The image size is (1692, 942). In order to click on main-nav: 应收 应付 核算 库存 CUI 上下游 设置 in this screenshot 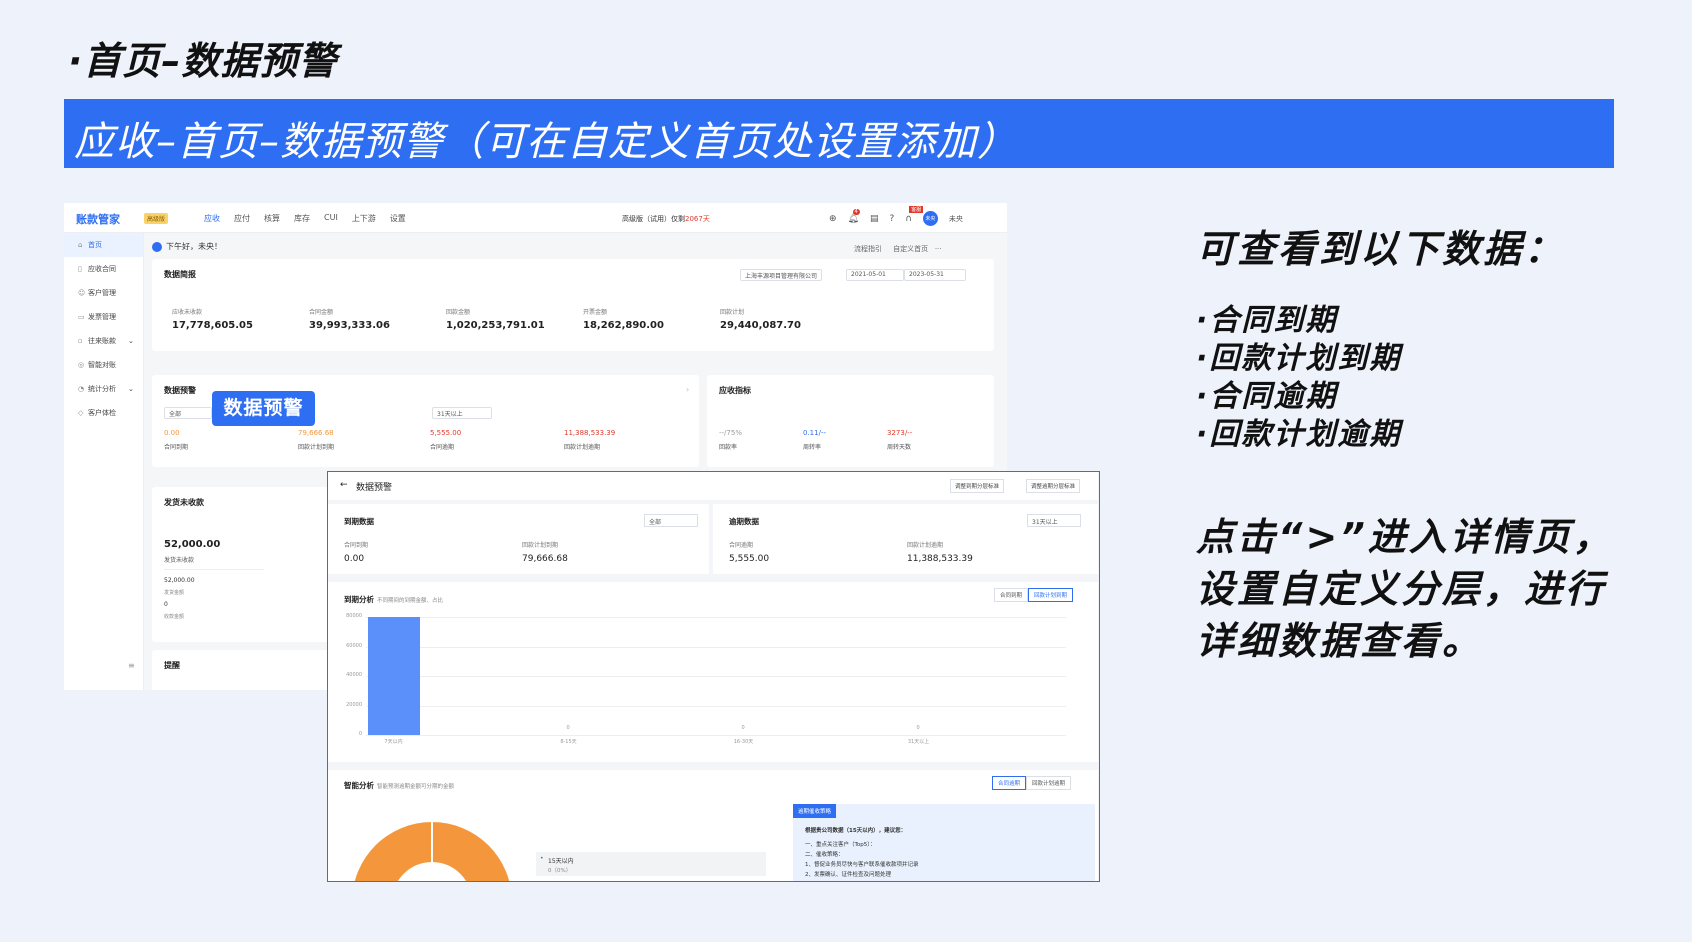, I will do `click(305, 218)`.